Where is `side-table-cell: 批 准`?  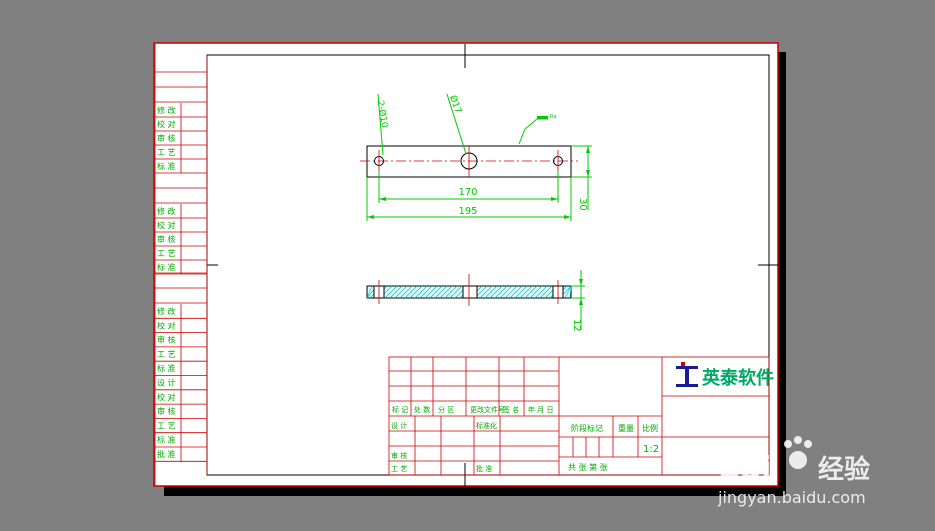 side-table-cell: 批 准 is located at coordinates (166, 454).